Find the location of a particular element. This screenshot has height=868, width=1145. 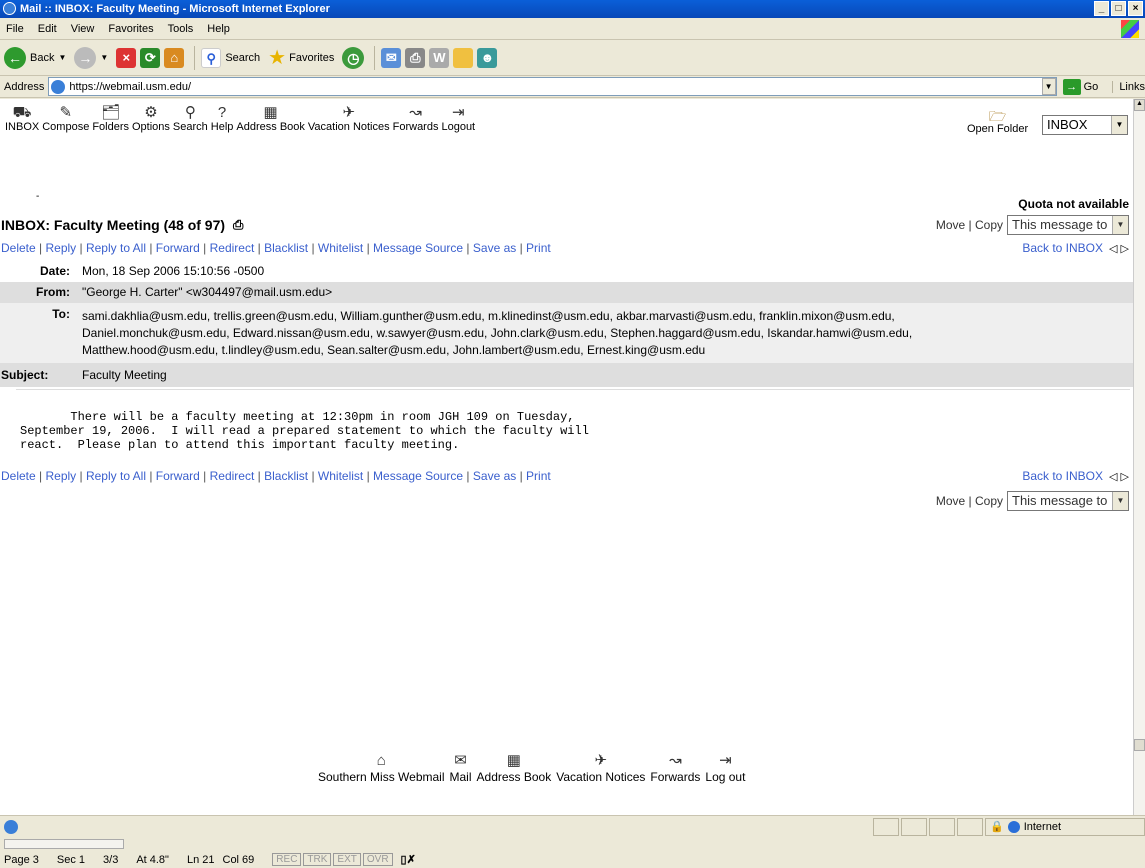

open-folder-button: 🗁 Open Folder is located at coordinates (997, 122).